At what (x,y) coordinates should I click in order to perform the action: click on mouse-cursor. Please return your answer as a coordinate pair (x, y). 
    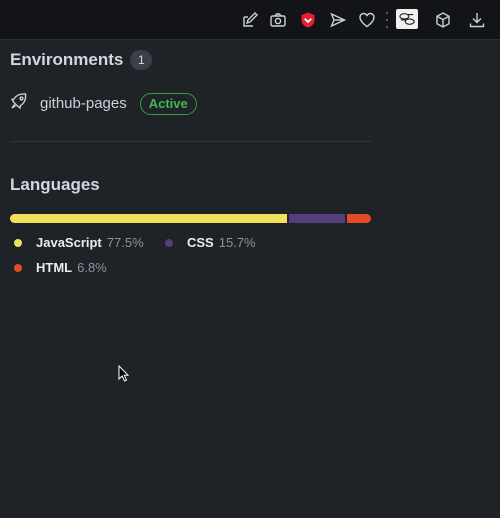
    Looking at the image, I should click on (124, 373).